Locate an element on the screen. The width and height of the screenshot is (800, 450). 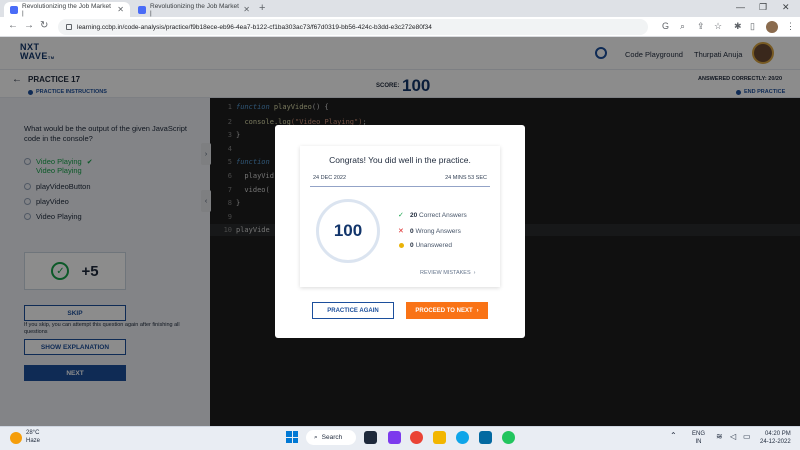
chevron-up-icon: ⌃ is located at coordinates (673, 436).